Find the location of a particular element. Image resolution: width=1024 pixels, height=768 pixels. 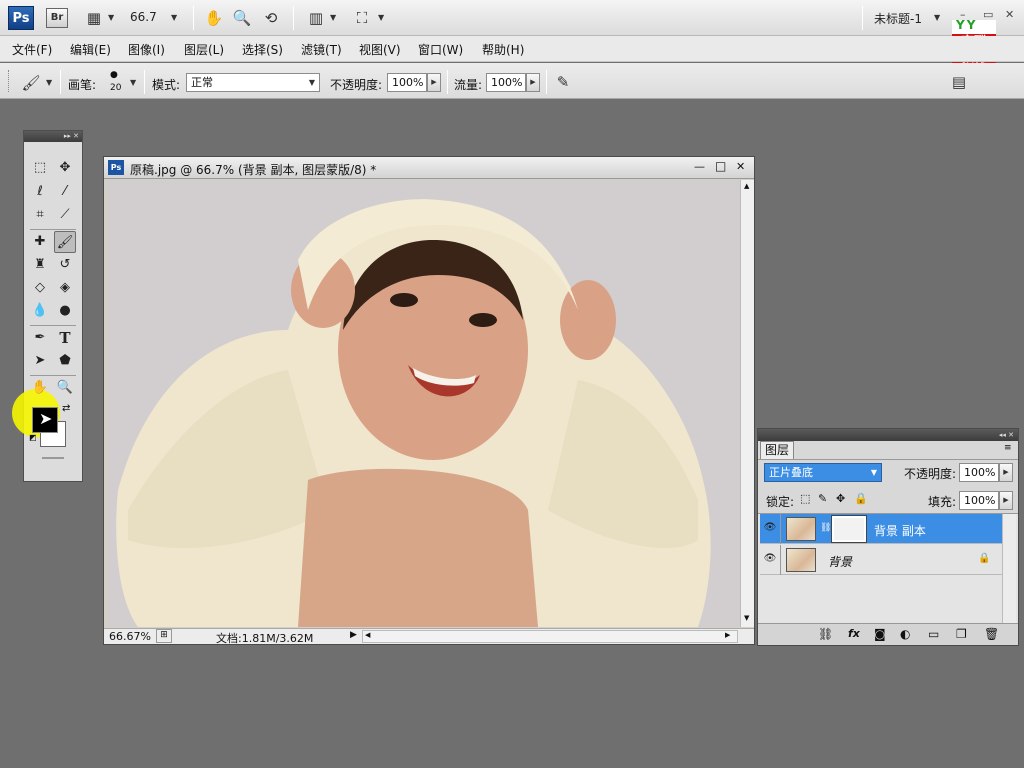

adjustment-layer-icon: ◐ is located at coordinates (905, 634).